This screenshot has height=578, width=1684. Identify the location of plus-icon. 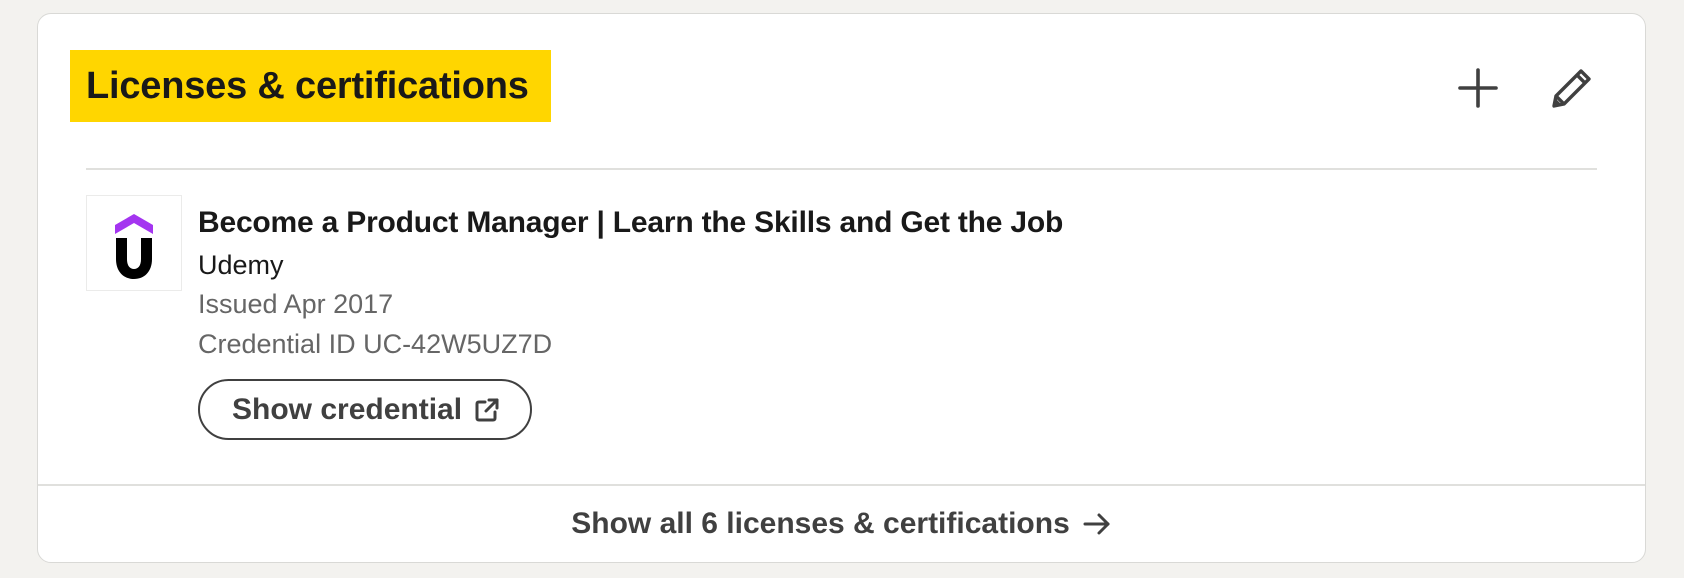
(1478, 88).